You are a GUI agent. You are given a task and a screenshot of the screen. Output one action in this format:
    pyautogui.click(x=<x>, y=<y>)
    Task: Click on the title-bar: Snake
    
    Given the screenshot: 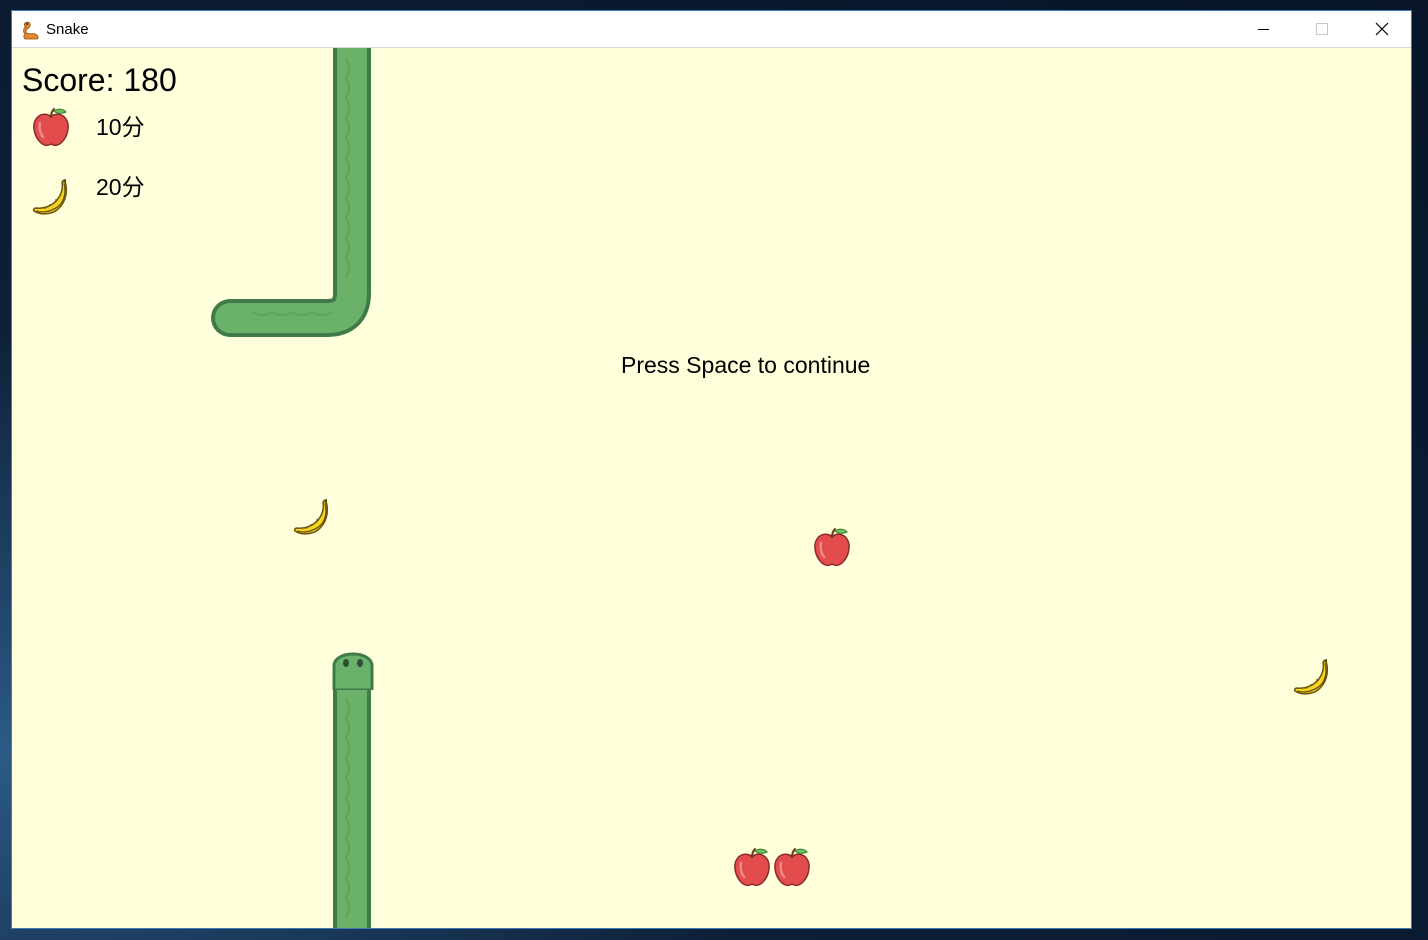 What is the action you would take?
    pyautogui.click(x=711, y=29)
    